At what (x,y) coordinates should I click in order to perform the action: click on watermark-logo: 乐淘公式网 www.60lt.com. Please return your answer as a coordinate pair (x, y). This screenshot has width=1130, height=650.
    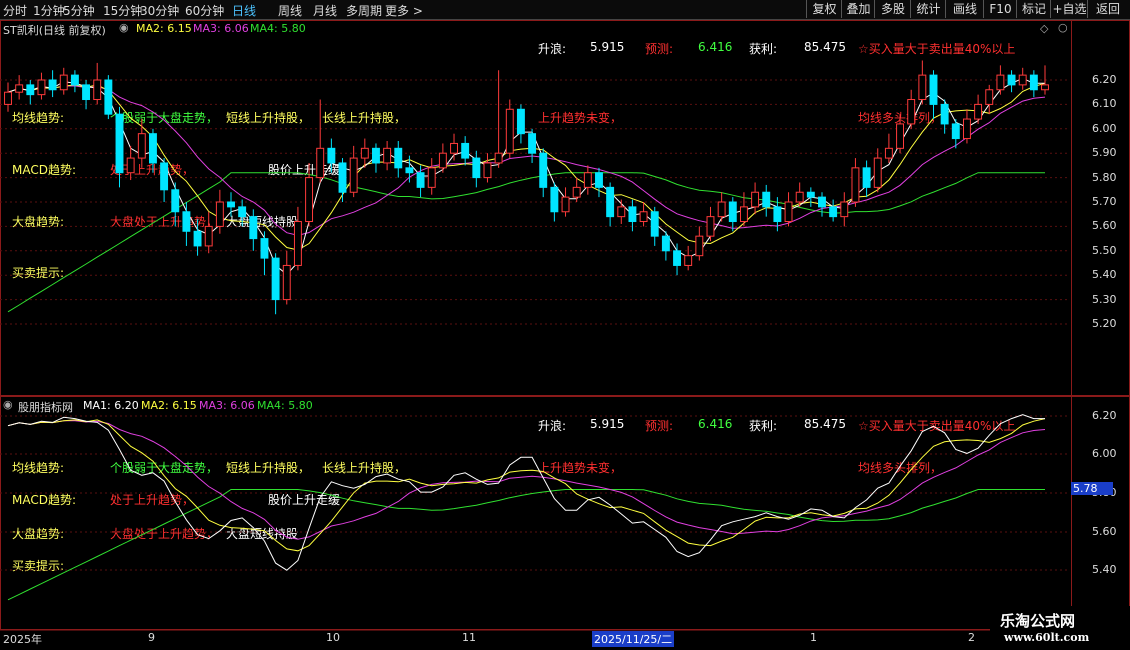
    Looking at the image, I should click on (1060, 628).